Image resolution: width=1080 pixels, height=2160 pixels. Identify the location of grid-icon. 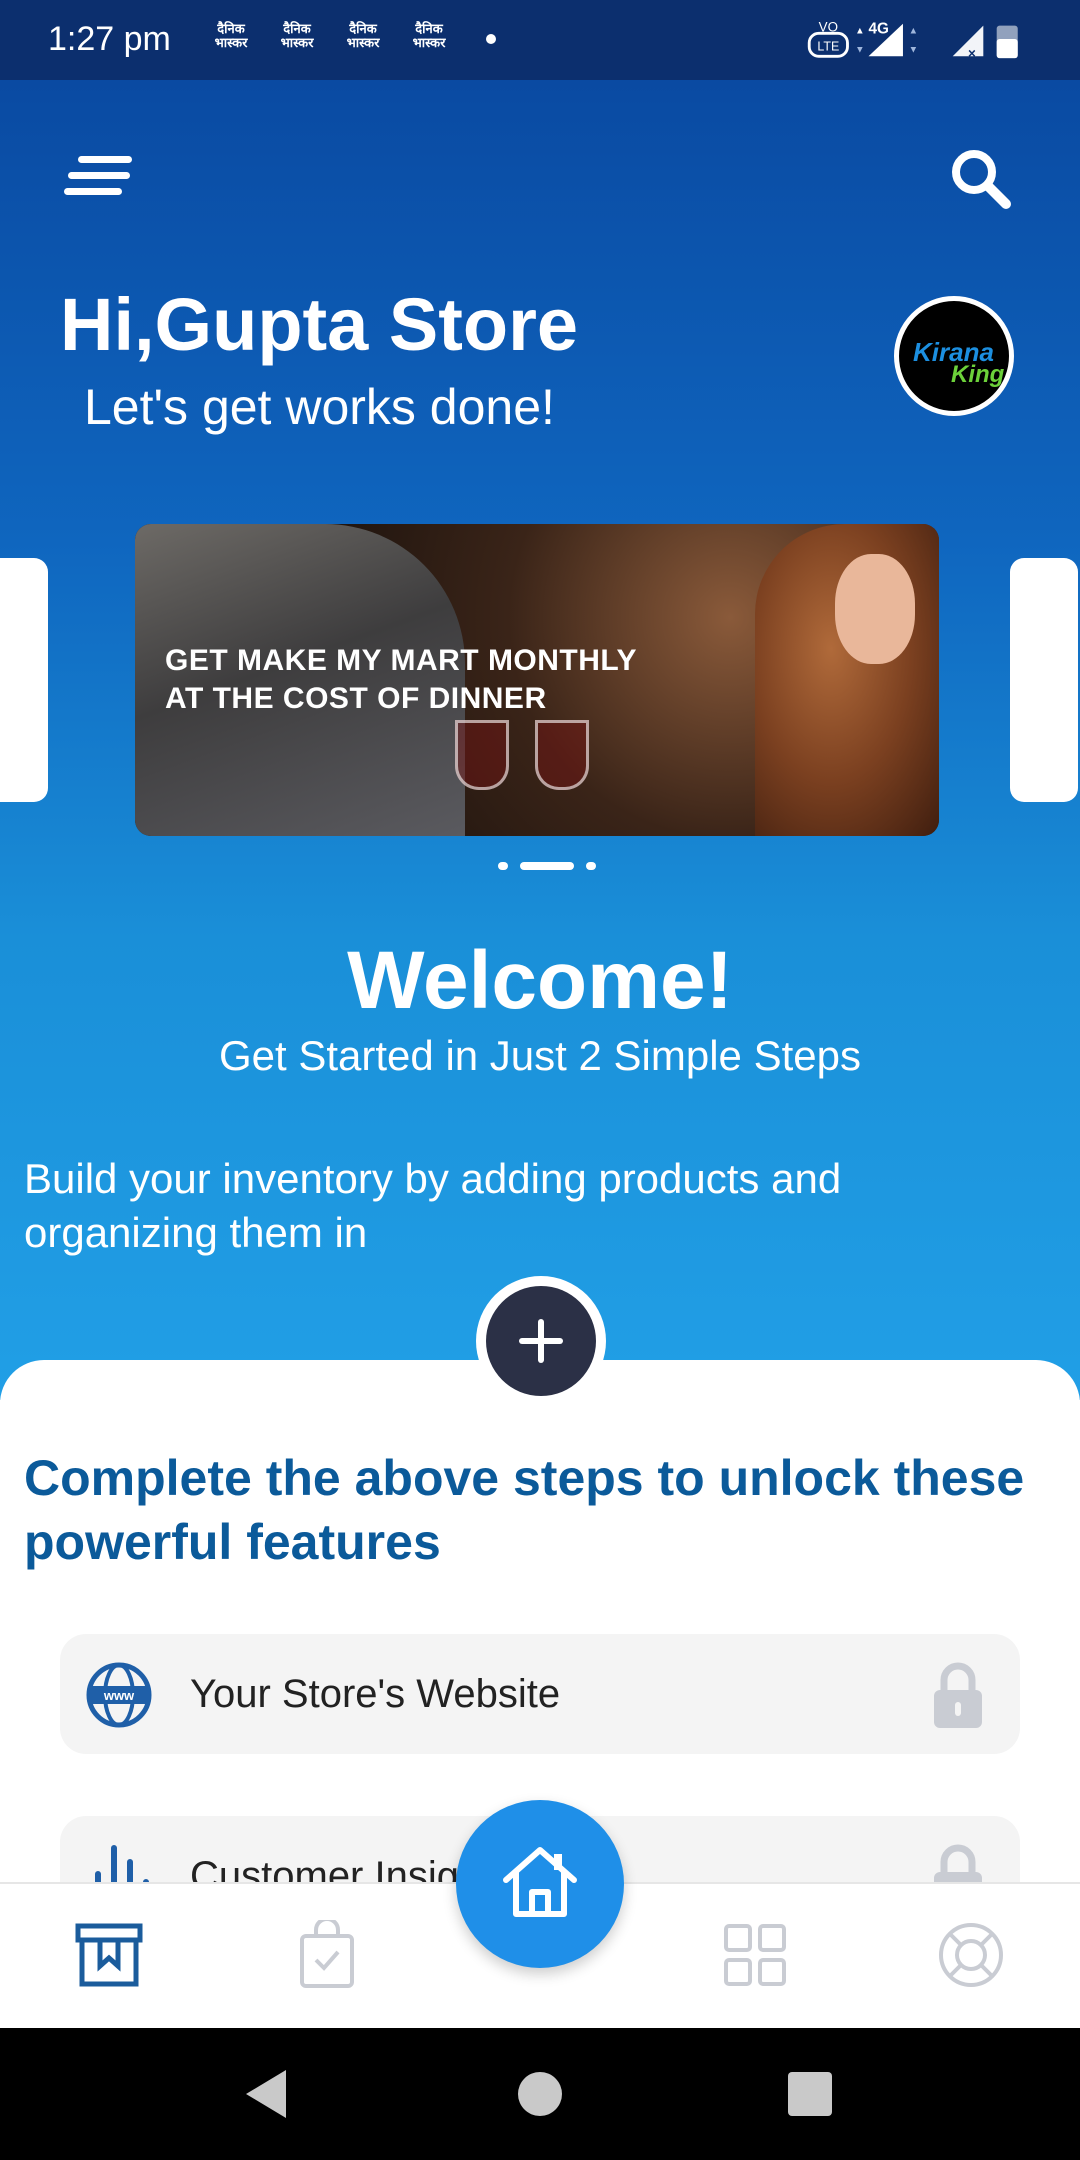
(755, 1955).